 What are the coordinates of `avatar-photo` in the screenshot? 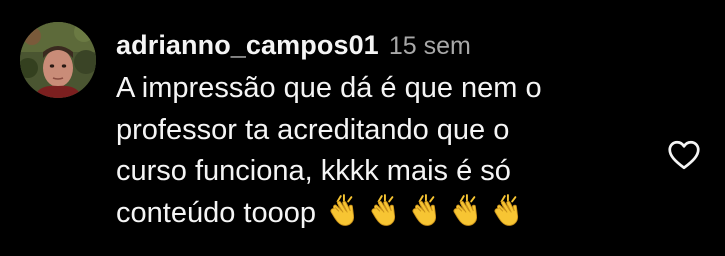 It's located at (58, 60).